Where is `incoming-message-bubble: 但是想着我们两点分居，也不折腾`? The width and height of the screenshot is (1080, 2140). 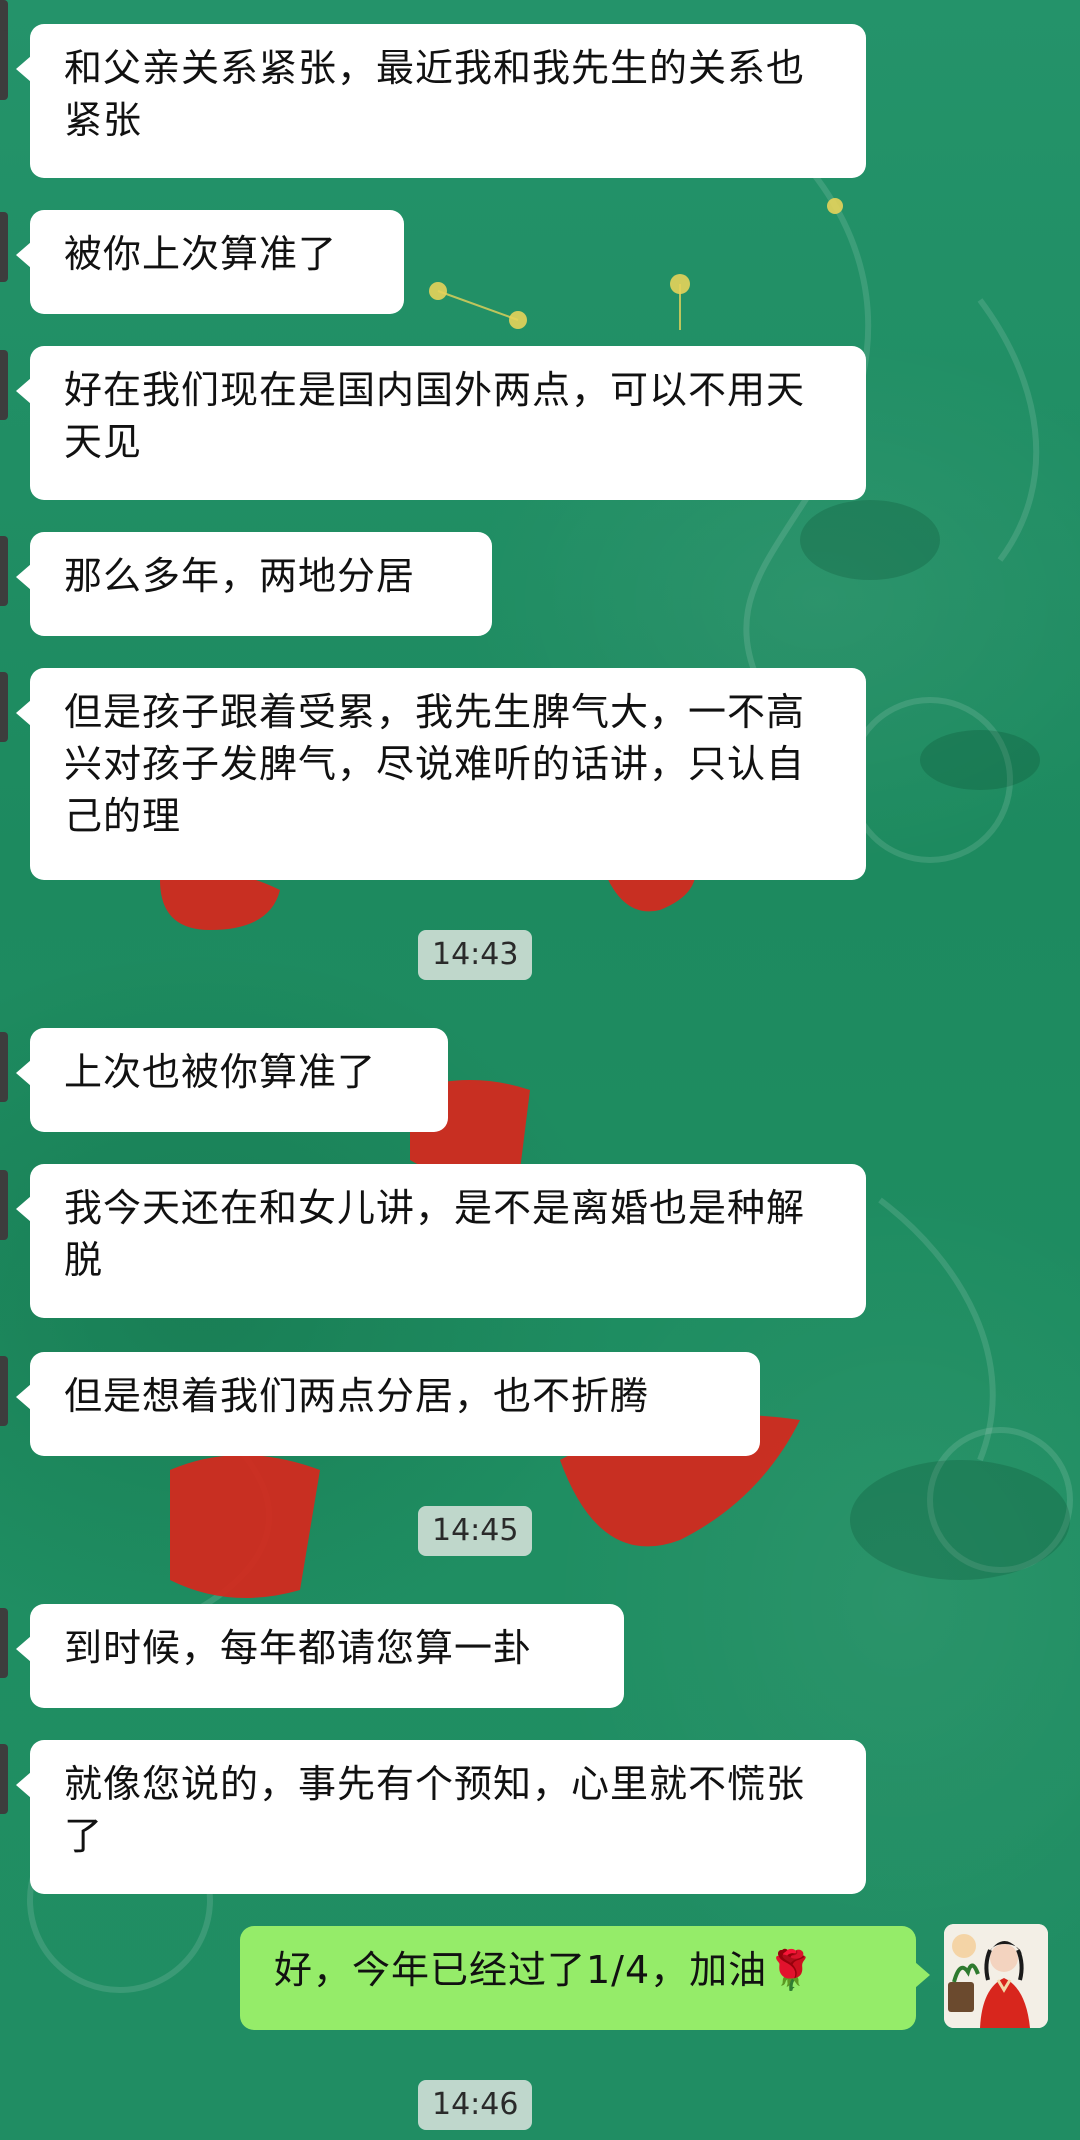 incoming-message-bubble: 但是想着我们两点分居，也不折腾 is located at coordinates (388, 1404).